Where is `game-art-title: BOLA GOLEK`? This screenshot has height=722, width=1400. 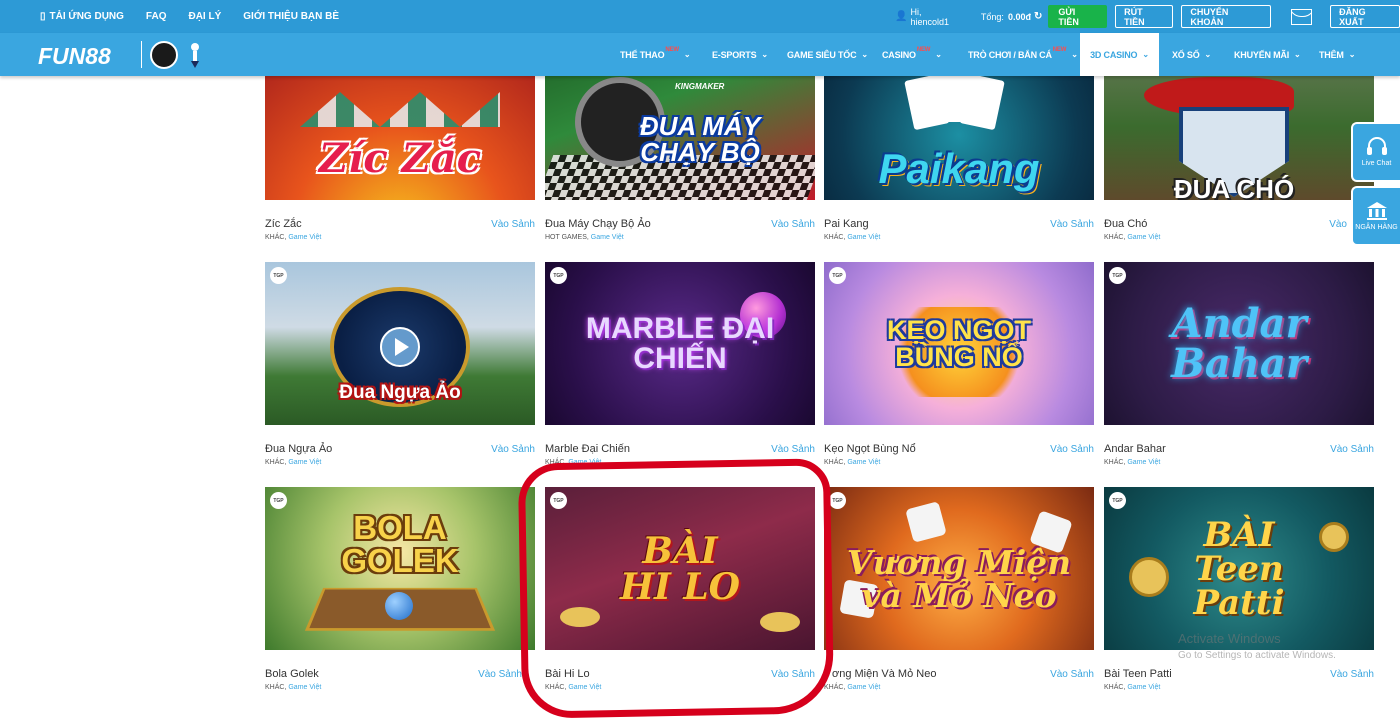
game-art-title: BOLA GOLEK is located at coordinates (400, 543).